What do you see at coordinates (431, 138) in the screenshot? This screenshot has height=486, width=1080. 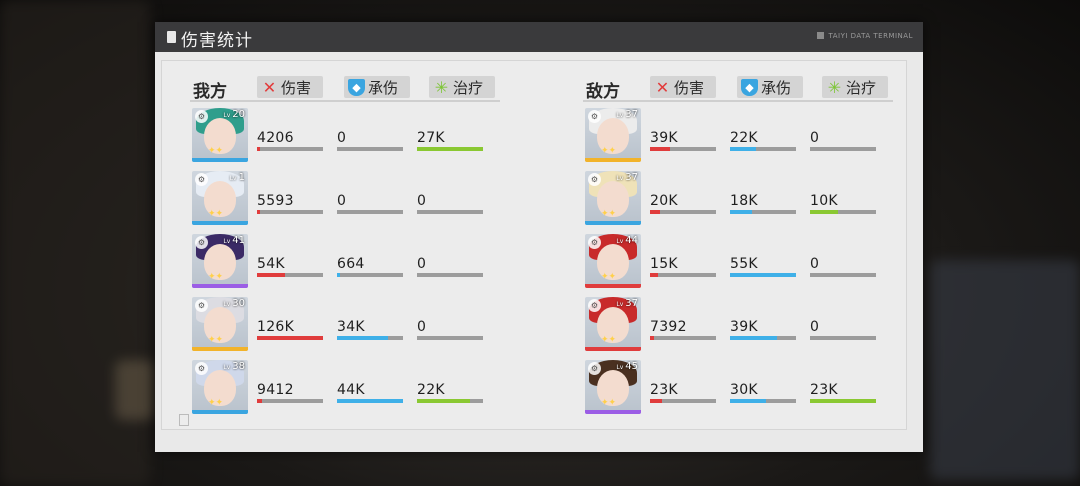 I see `stat-heal-value: 27K` at bounding box center [431, 138].